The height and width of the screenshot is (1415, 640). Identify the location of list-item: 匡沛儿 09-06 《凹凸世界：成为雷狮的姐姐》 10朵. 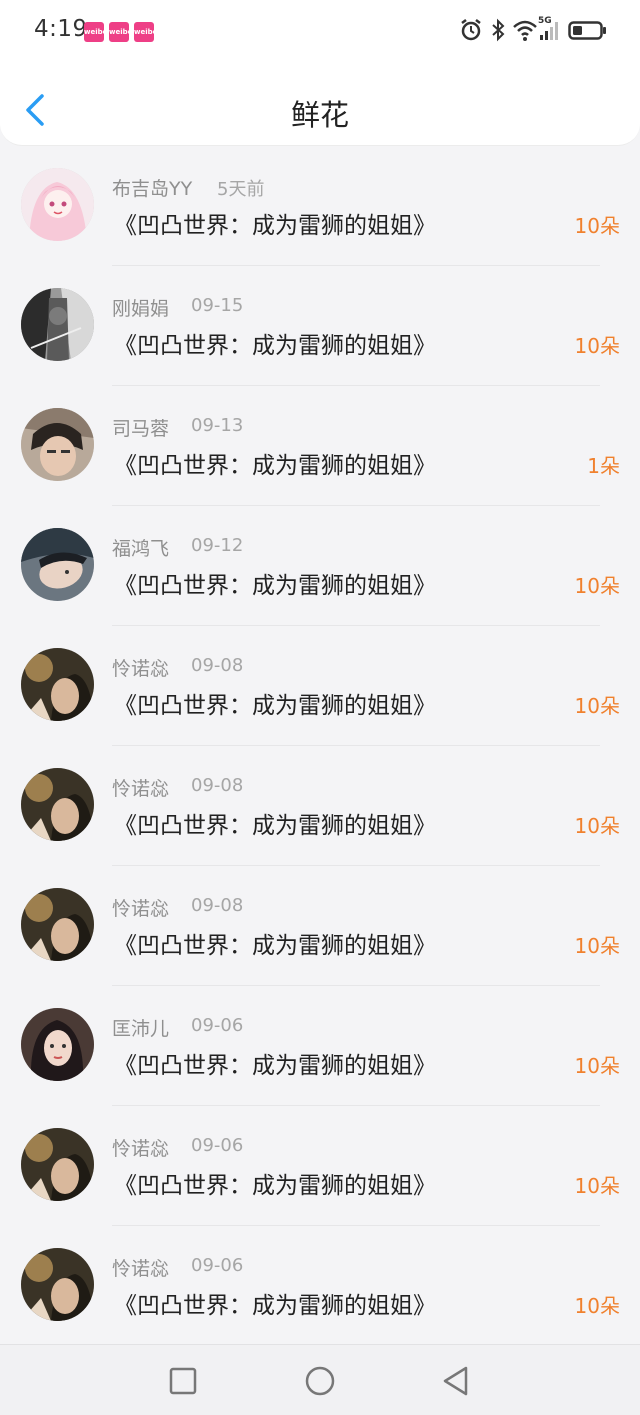
(320, 1046).